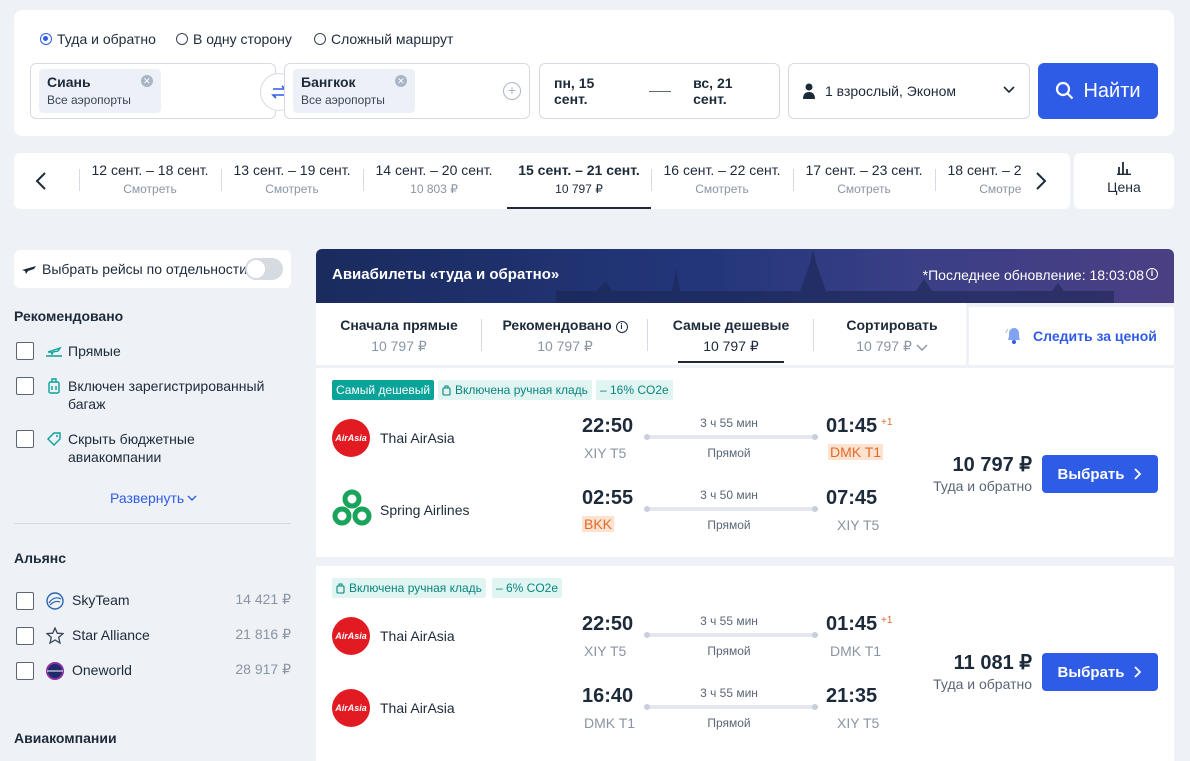  Describe the element at coordinates (892, 334) in the screenshot. I see `sort-dropdown: Сортировать 10 797 ₽` at that location.